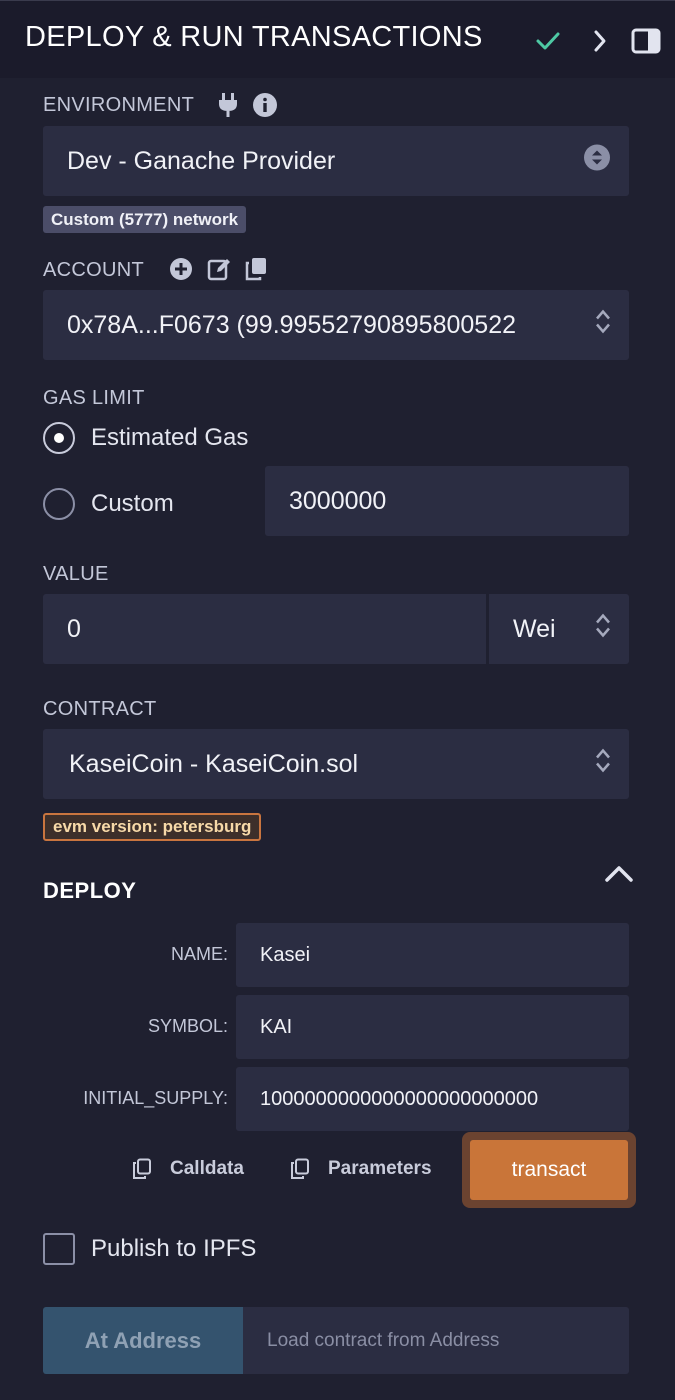  I want to click on environment-label-icons, so click(248, 105).